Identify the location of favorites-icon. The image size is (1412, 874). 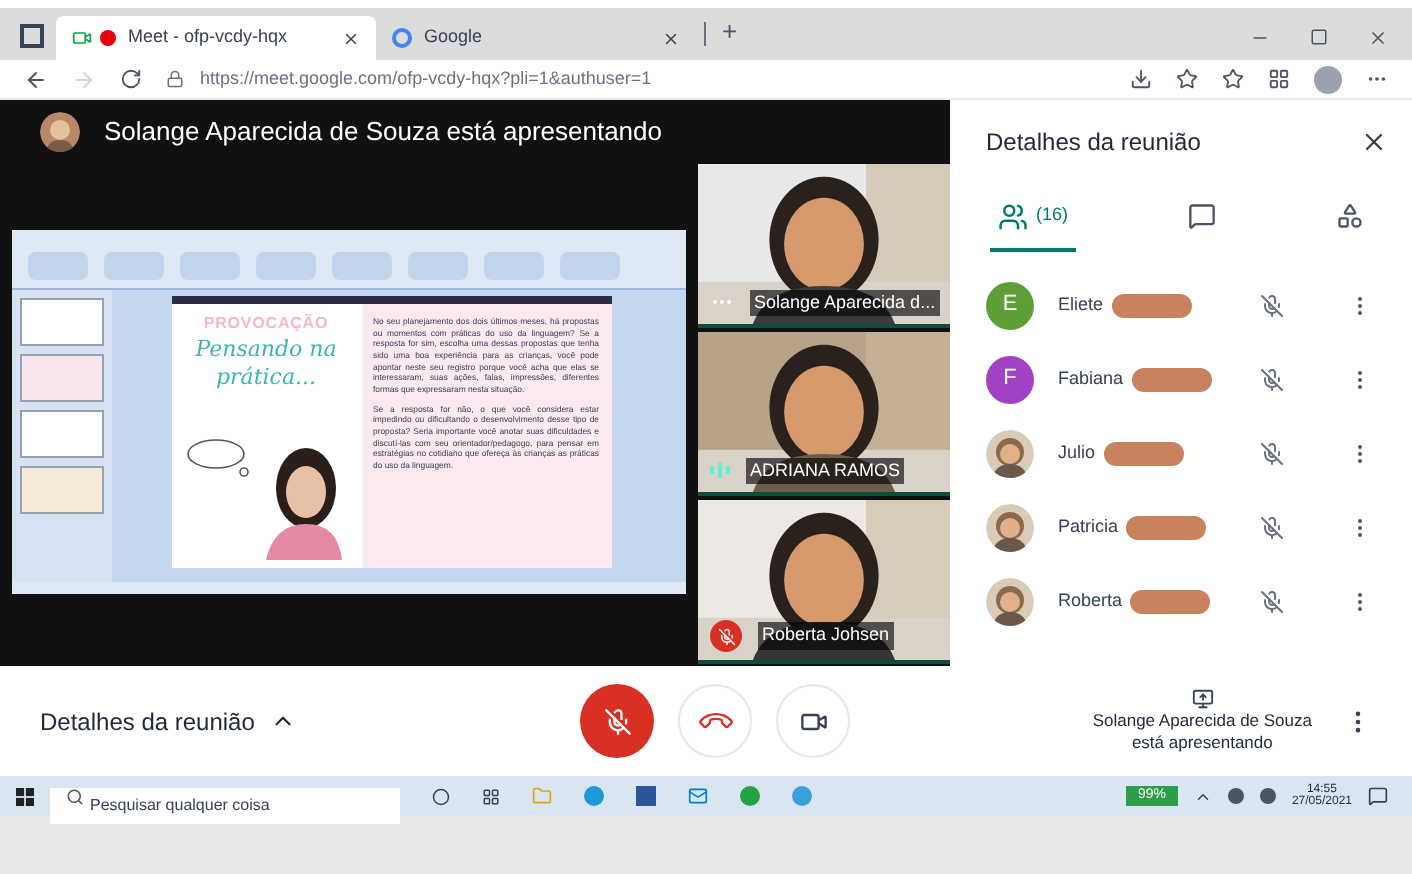
(1233, 79).